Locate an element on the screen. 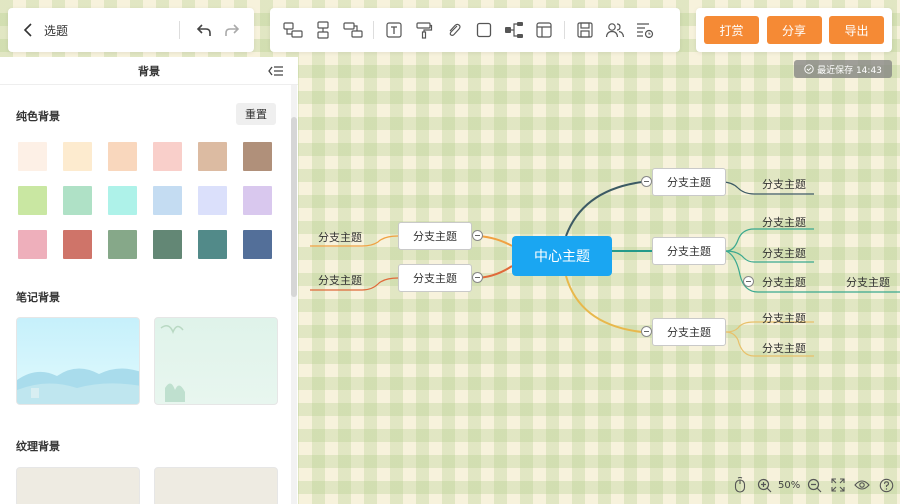  redo-button is located at coordinates (232, 30).